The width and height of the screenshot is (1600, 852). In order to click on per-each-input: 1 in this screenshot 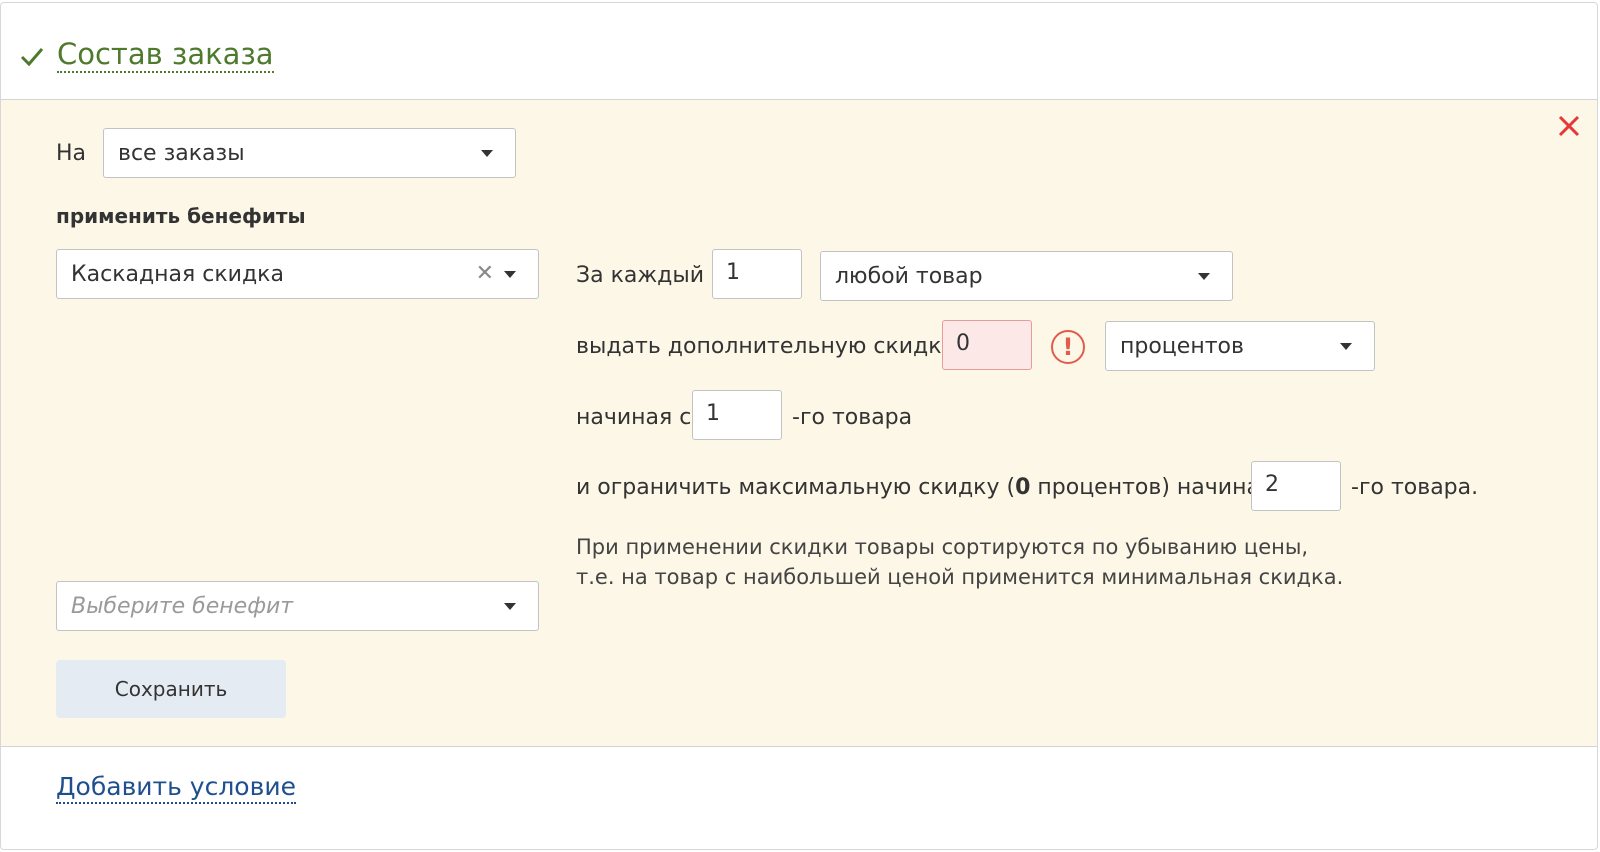, I will do `click(757, 274)`.